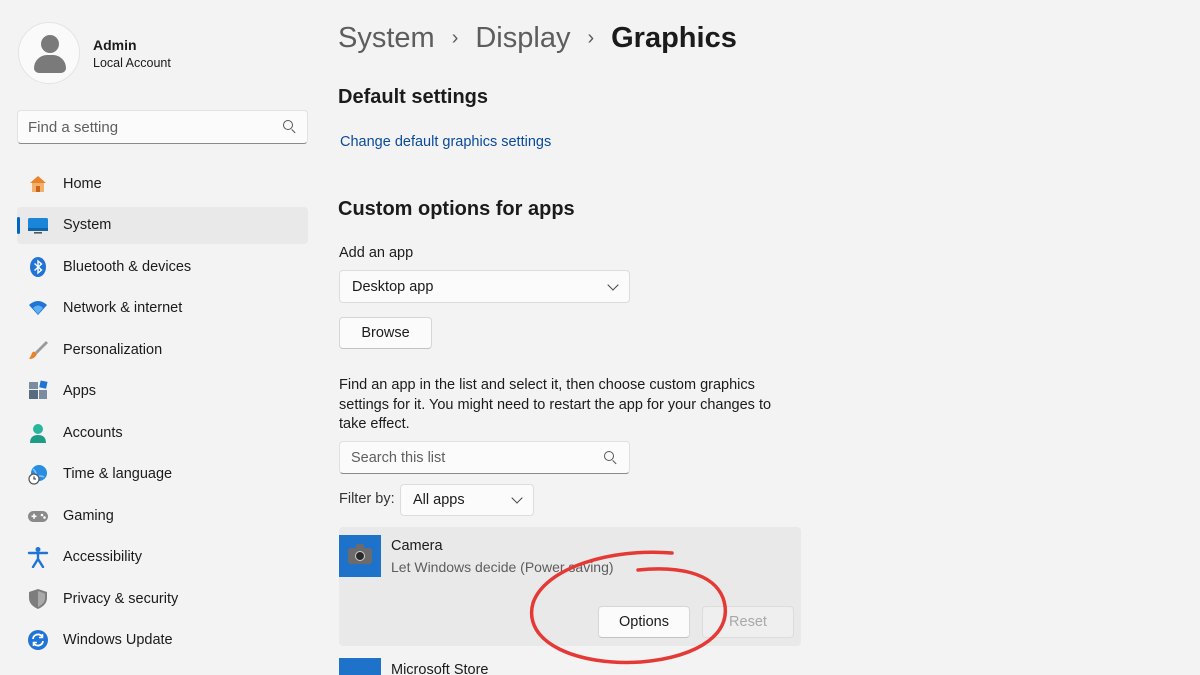  I want to click on add-app-label: Add an app, so click(376, 253).